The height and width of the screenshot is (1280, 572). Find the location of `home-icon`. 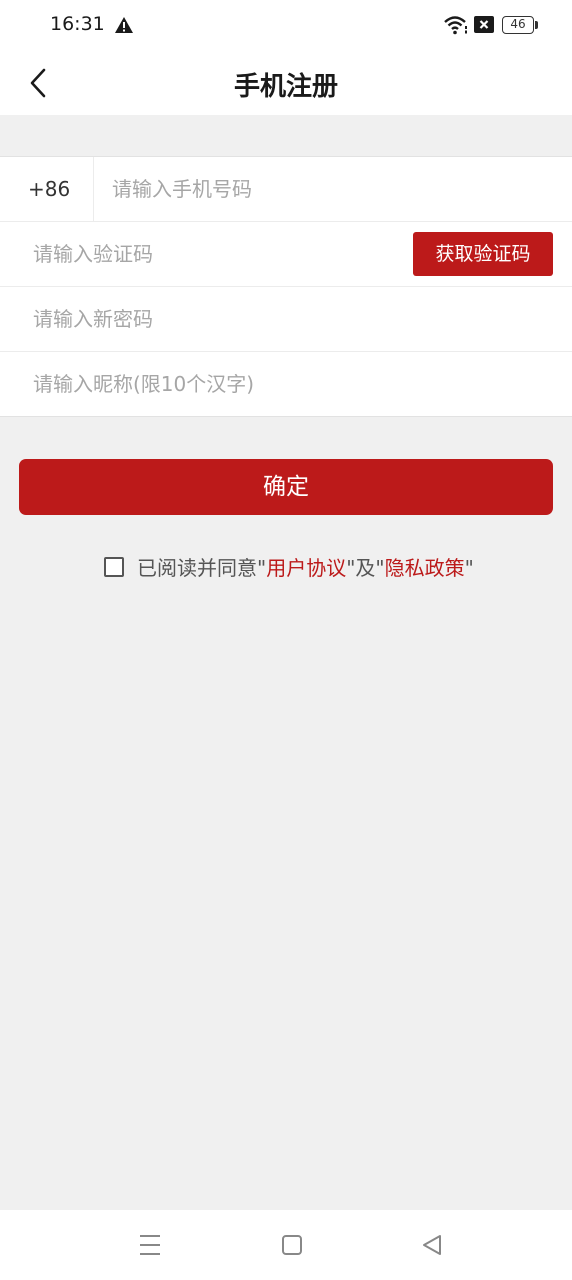

home-icon is located at coordinates (292, 1245).